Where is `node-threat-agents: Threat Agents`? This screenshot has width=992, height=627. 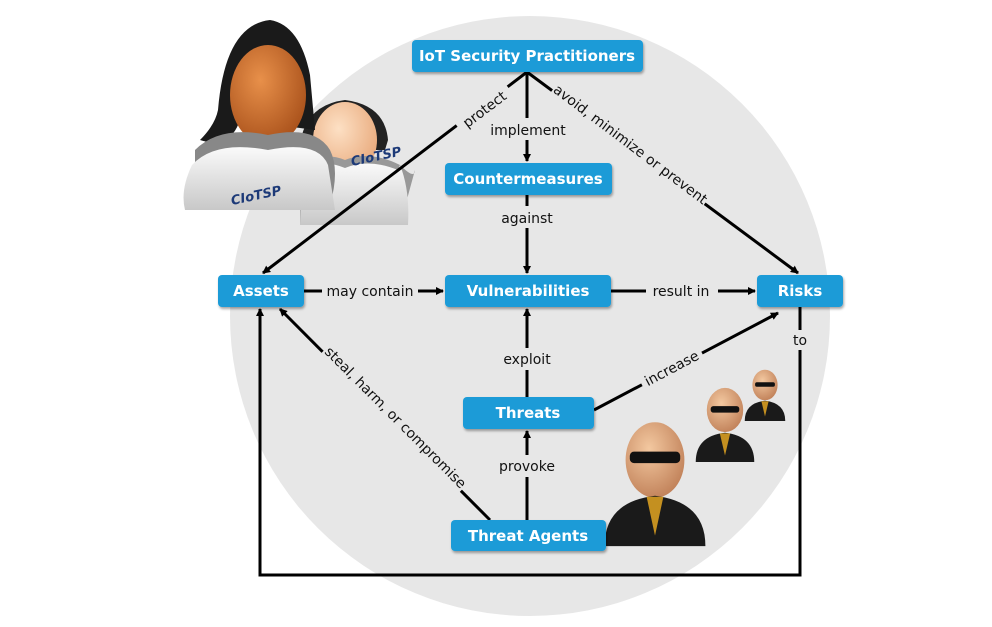 node-threat-agents: Threat Agents is located at coordinates (528, 535).